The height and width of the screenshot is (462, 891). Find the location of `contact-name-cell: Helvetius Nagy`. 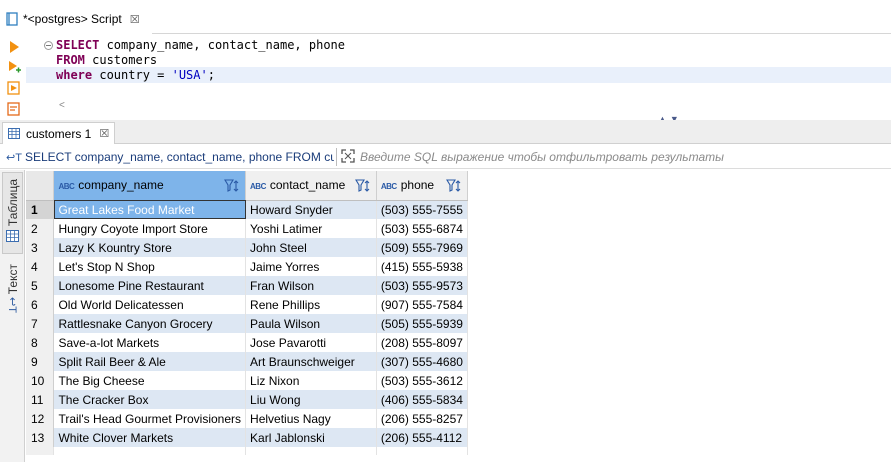

contact-name-cell: Helvetius Nagy is located at coordinates (311, 418).